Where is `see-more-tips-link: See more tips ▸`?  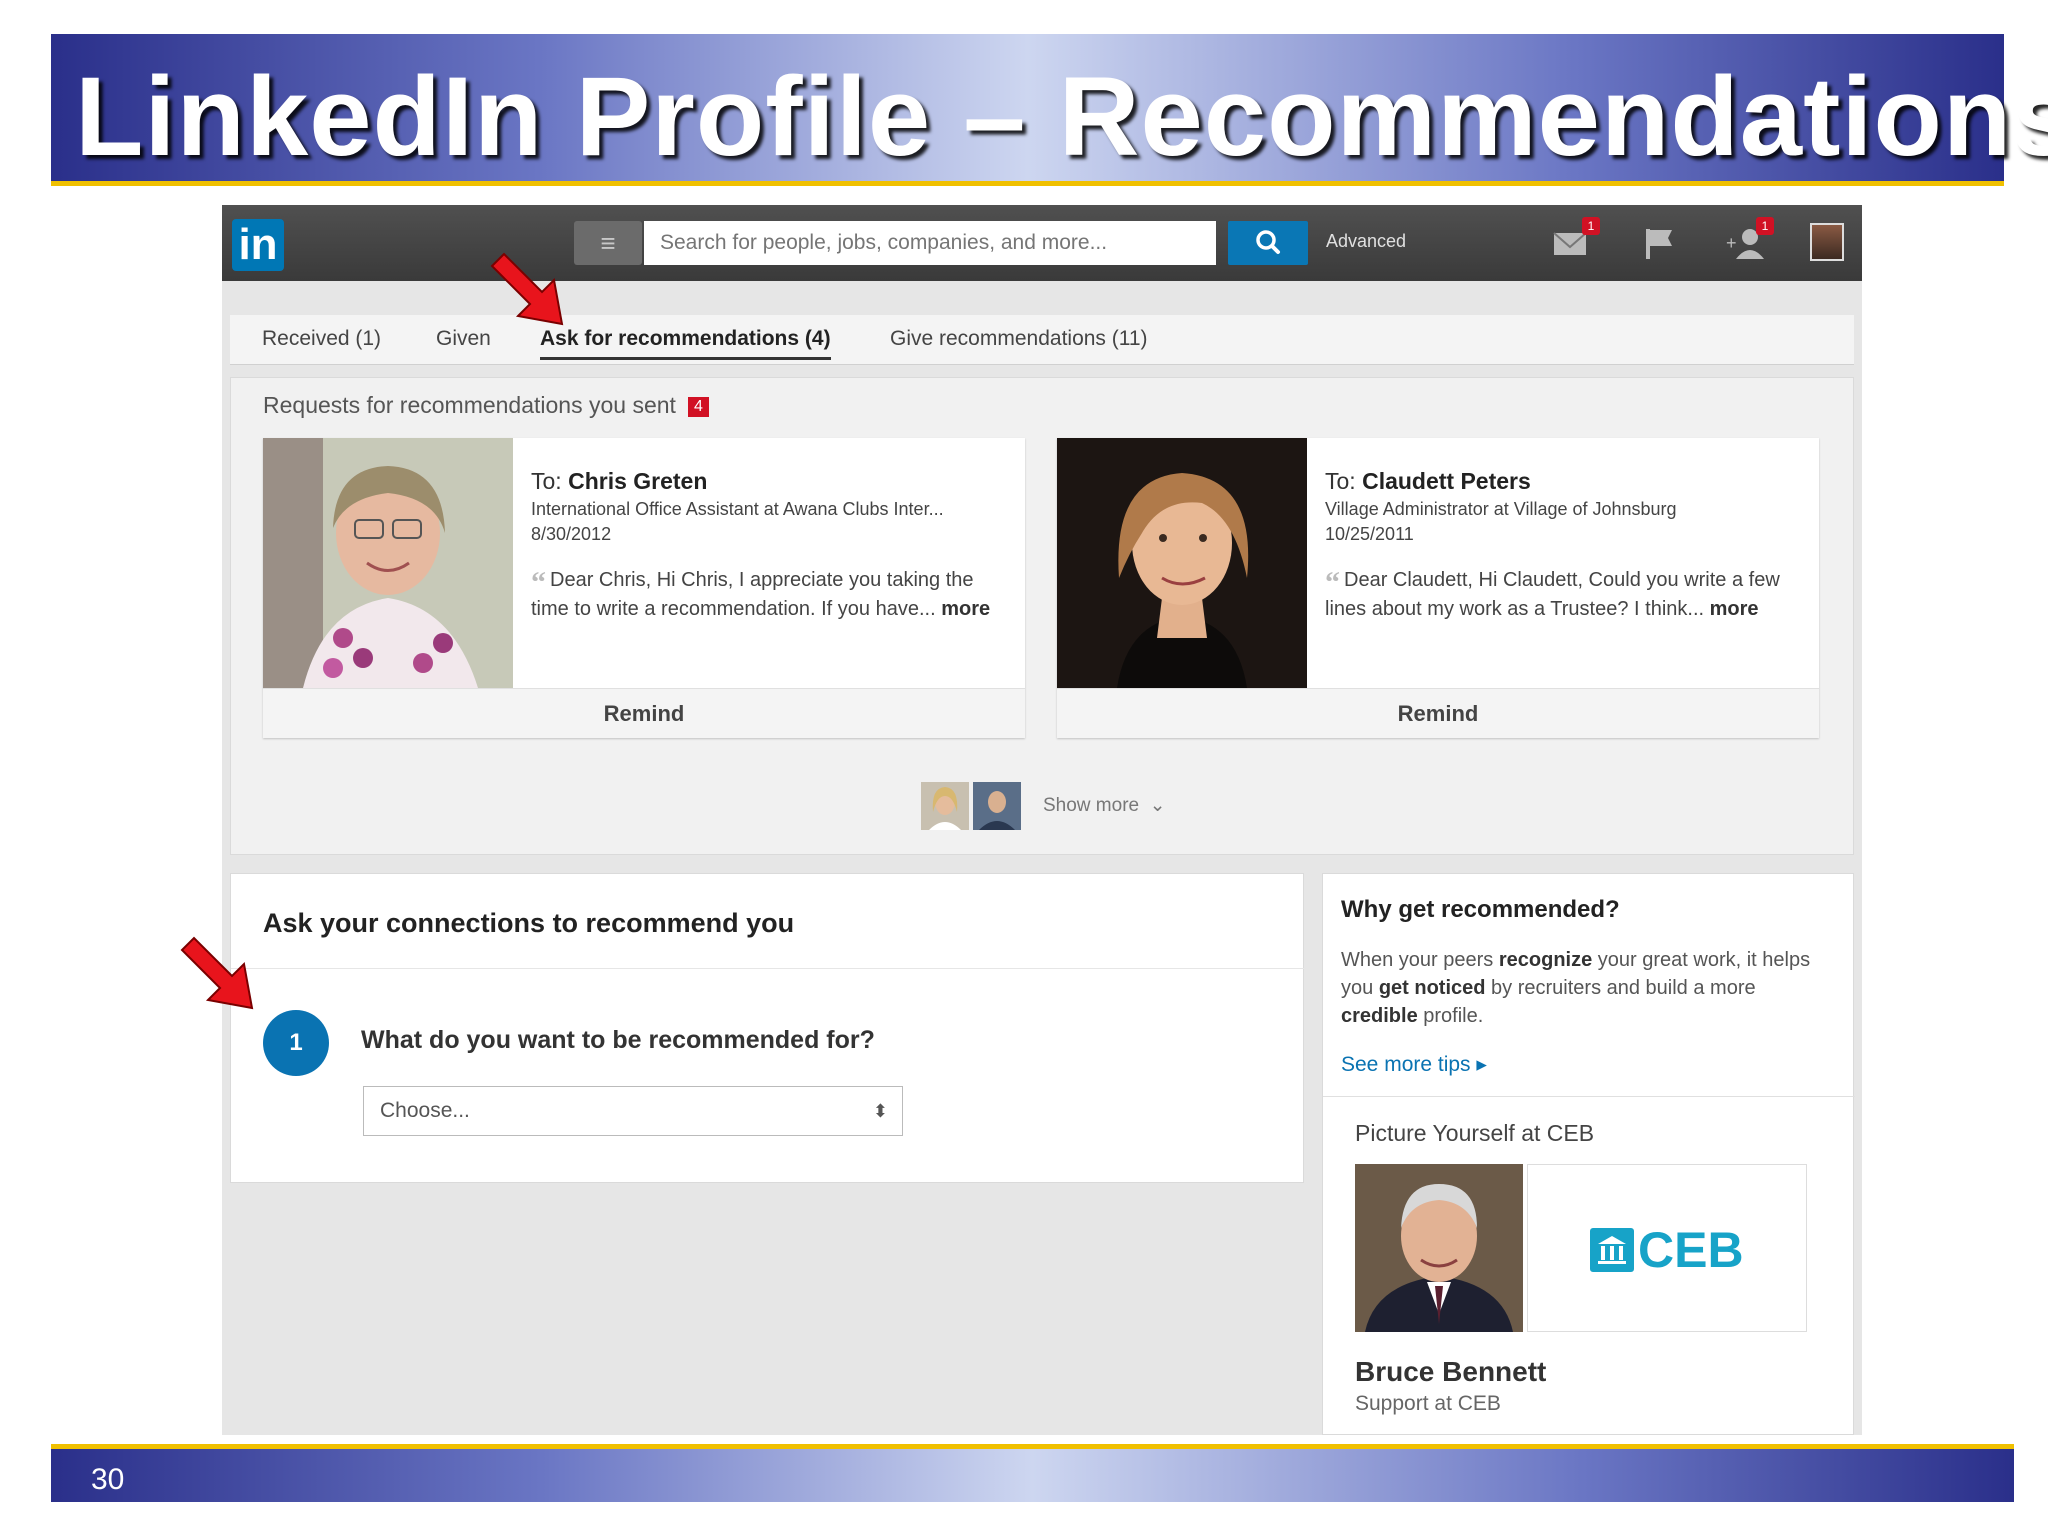
see-more-tips-link: See more tips ▸ is located at coordinates (1414, 1064).